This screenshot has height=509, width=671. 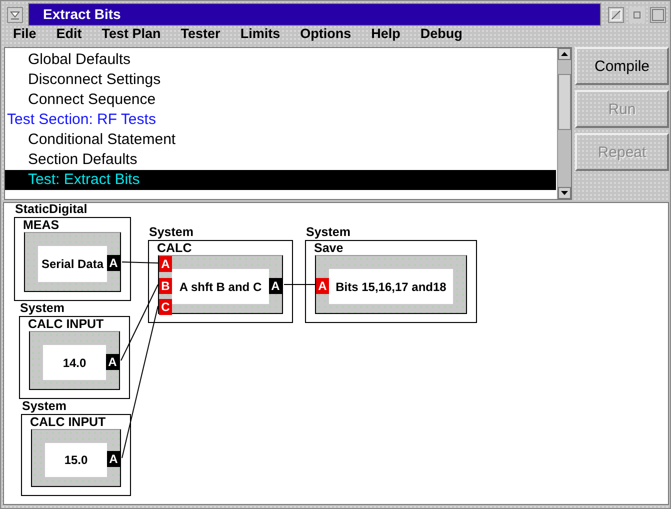 I want to click on tree-item: Global Defaults, so click(x=280, y=60).